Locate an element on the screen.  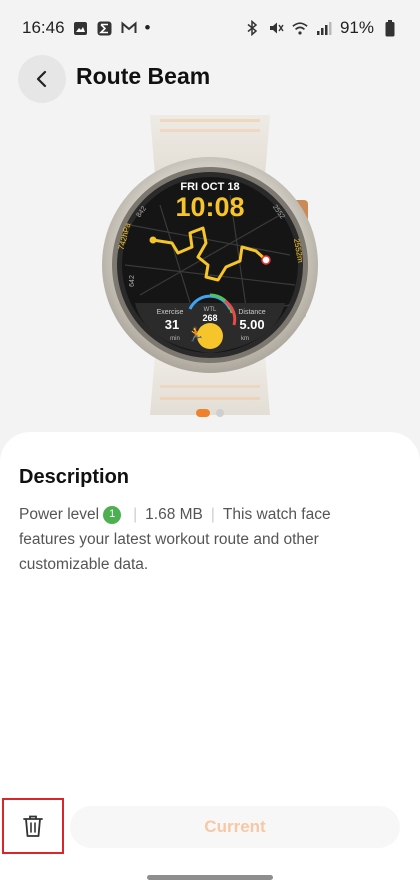
bluetooth-icon is located at coordinates (252, 28).